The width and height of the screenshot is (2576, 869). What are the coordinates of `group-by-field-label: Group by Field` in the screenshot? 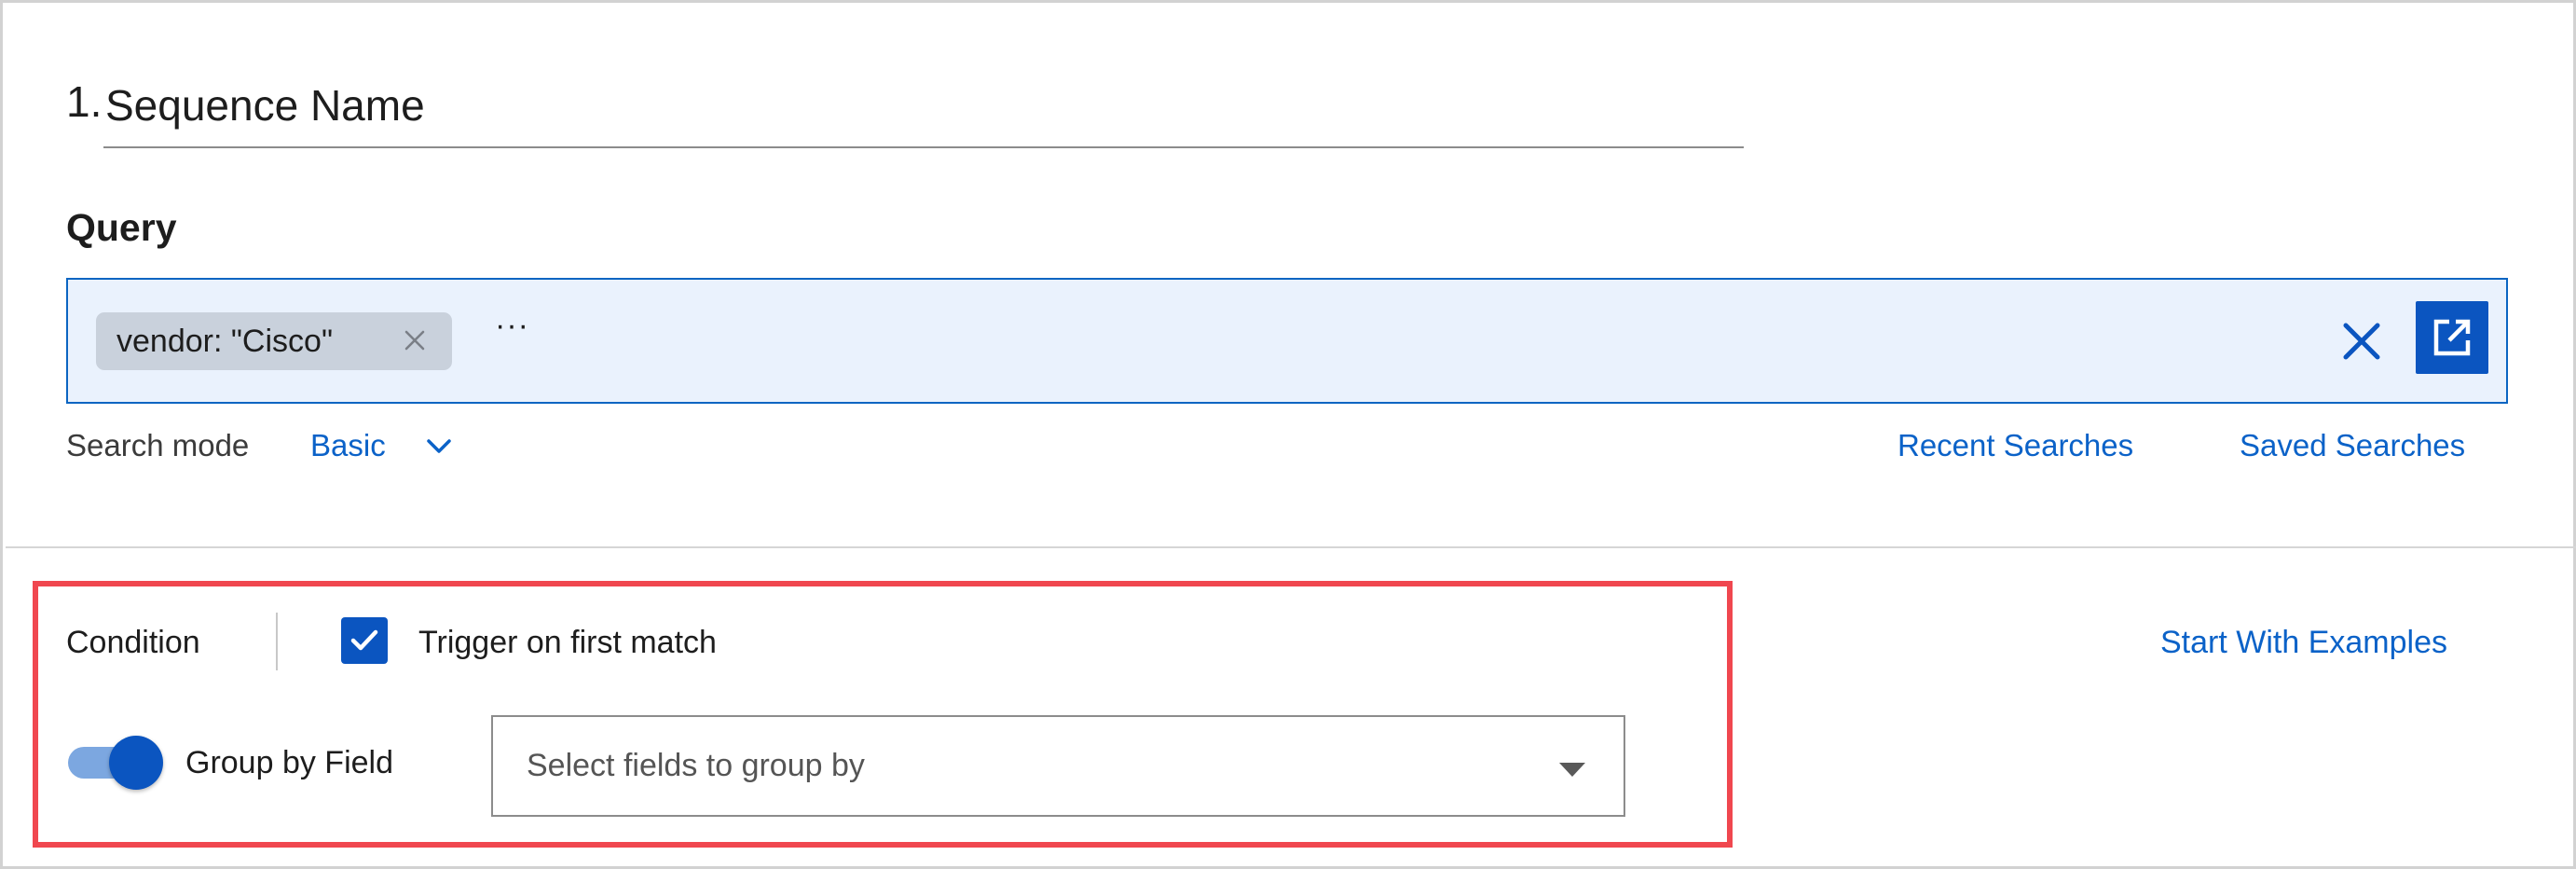 It's located at (289, 762).